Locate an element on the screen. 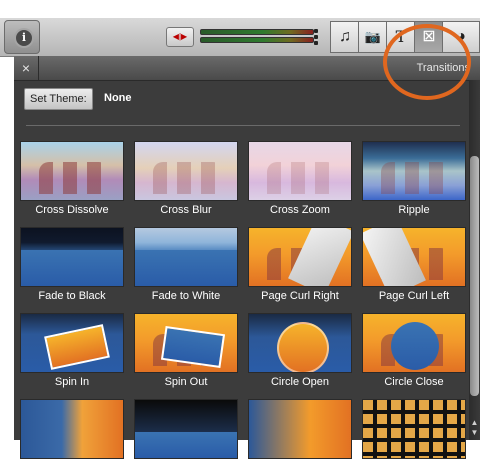 Image resolution: width=480 pixels, height=459 pixels. transition-label: Fade to Black is located at coordinates (72, 296).